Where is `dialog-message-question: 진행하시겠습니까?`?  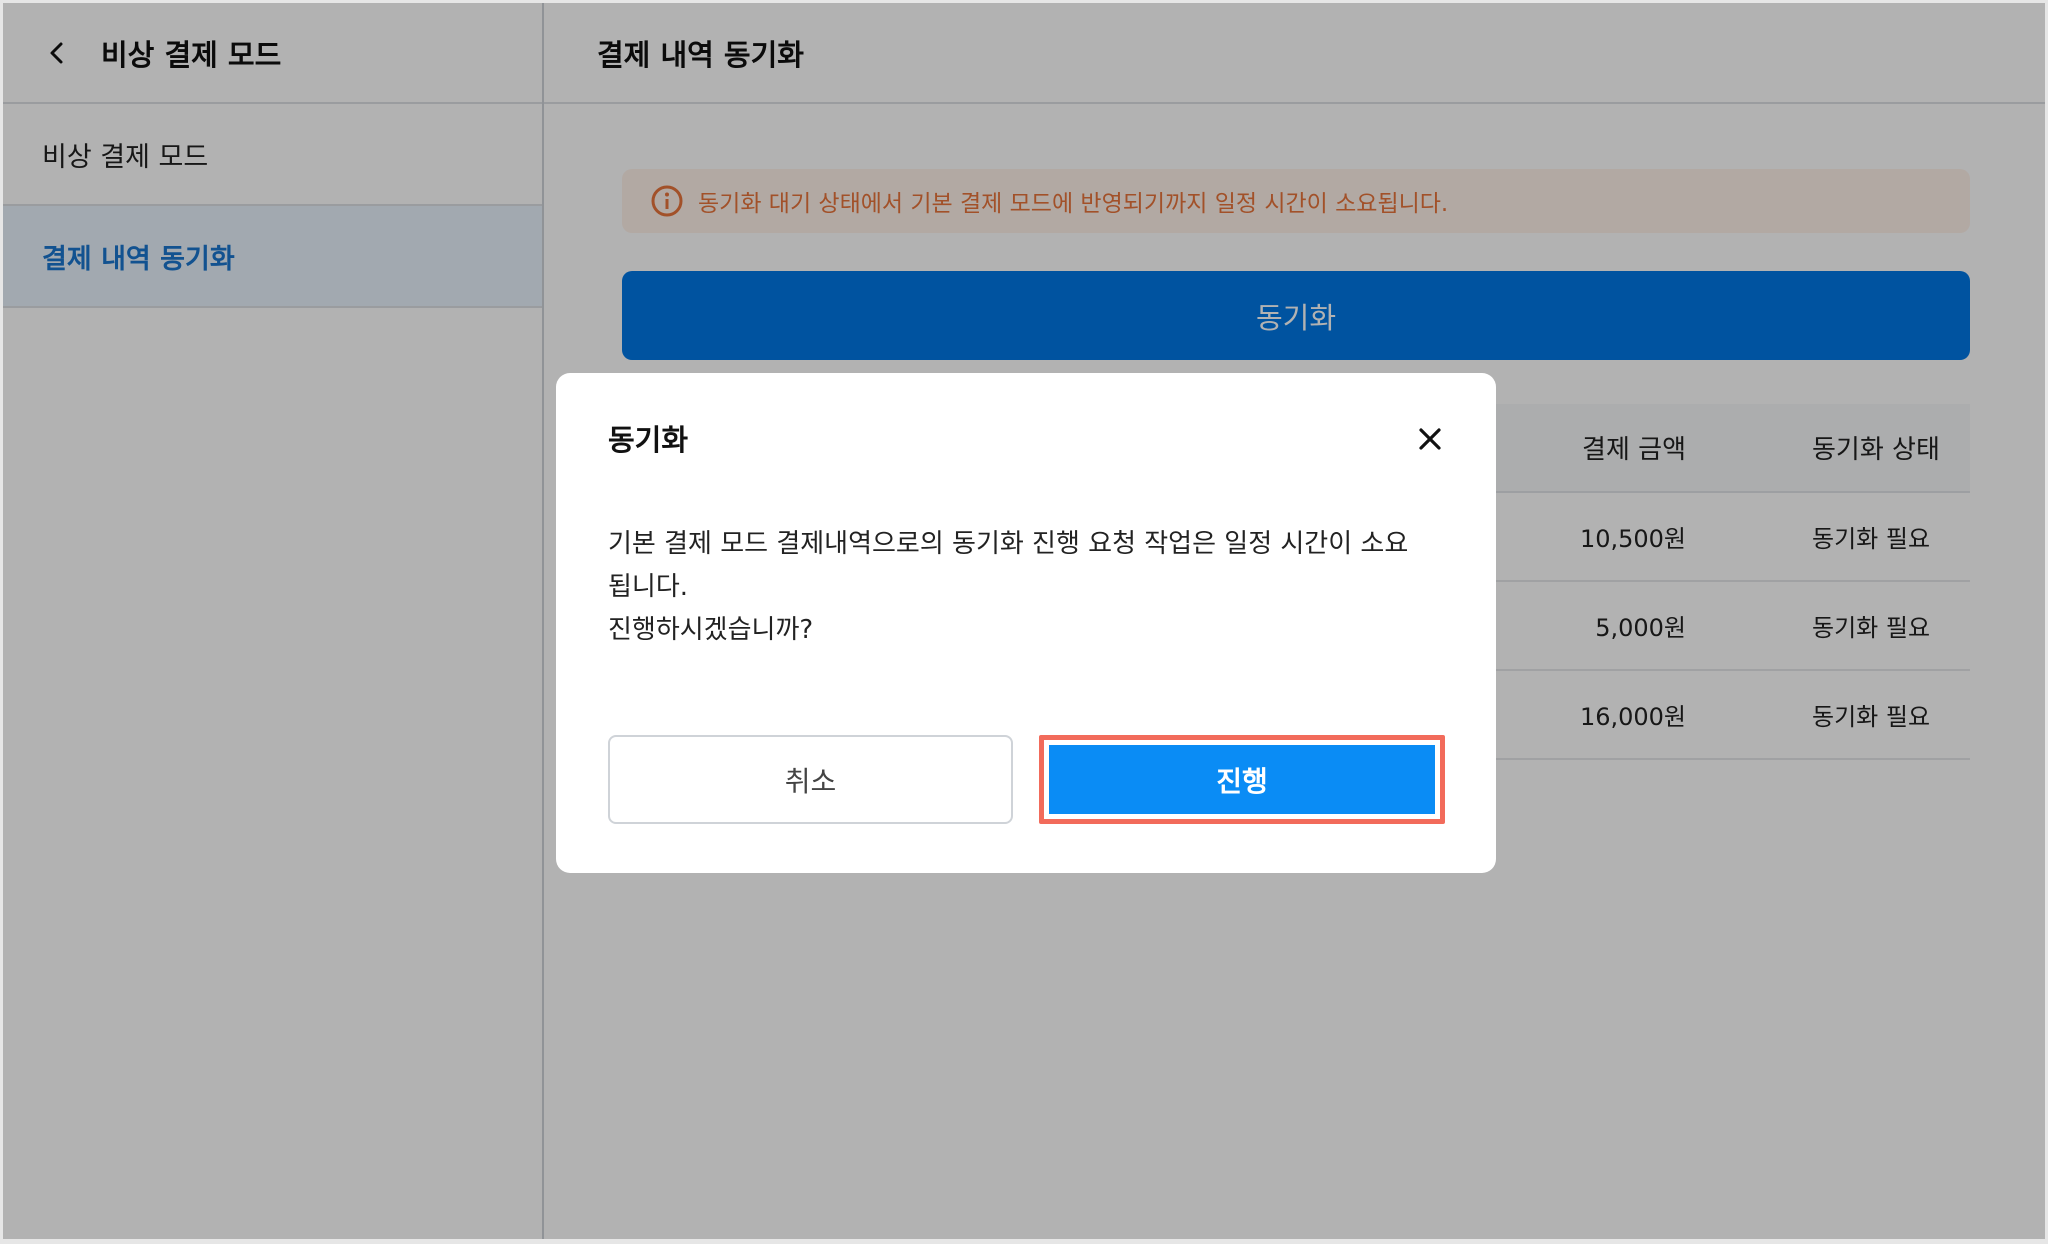
dialog-message-question: 진행하시겠습니까? is located at coordinates (711, 630).